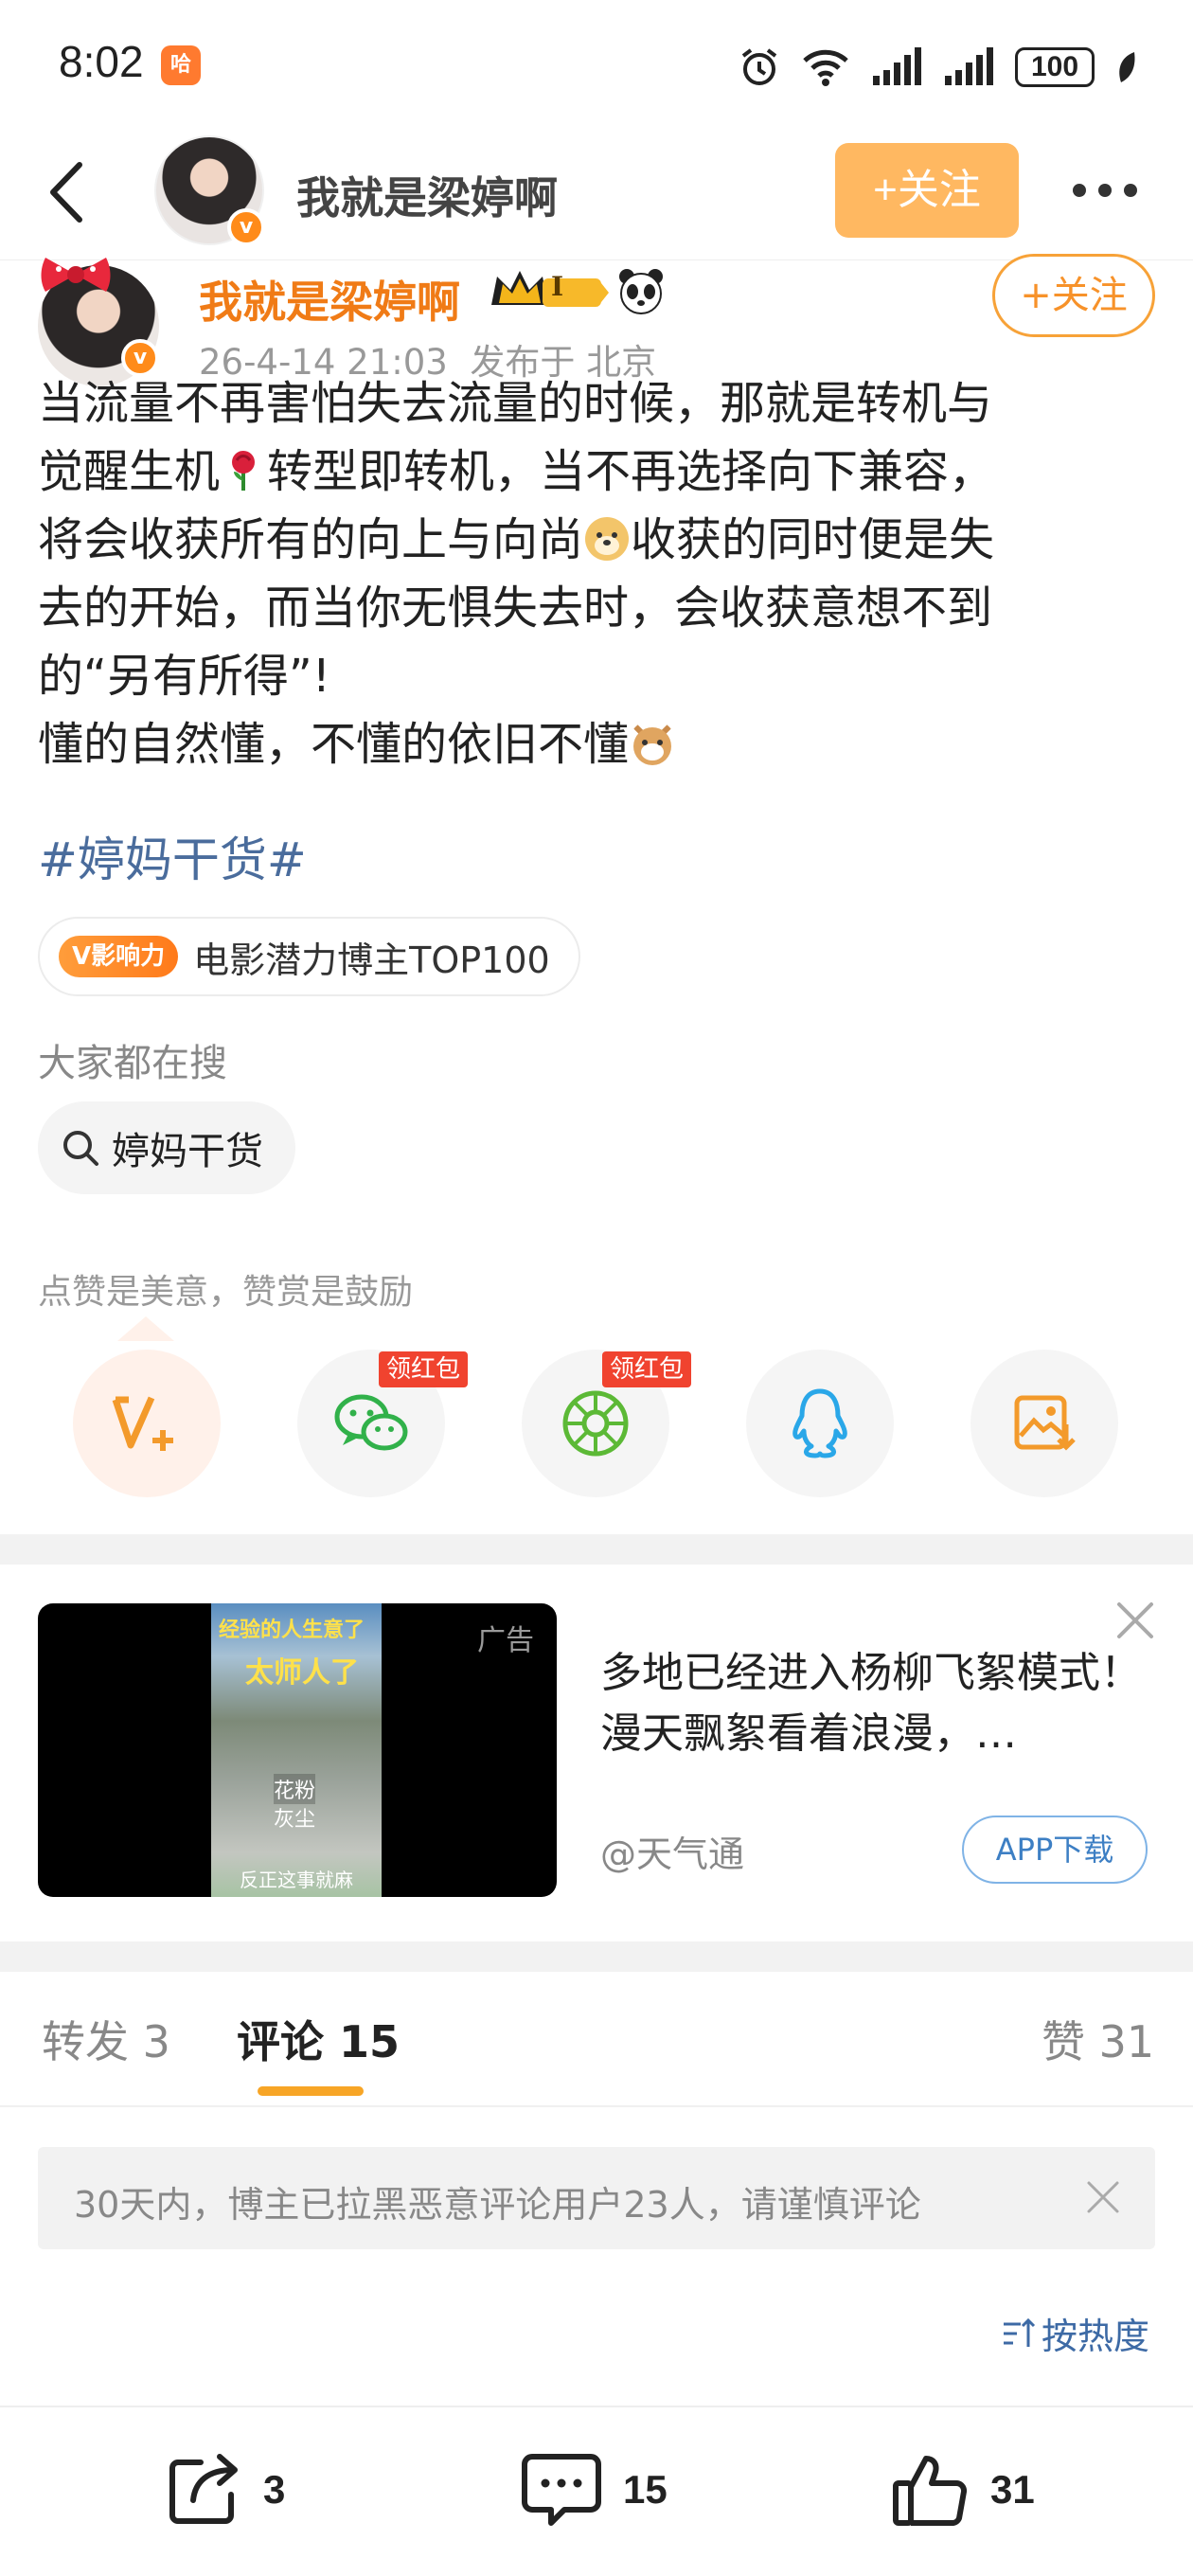 The image size is (1193, 2576). What do you see at coordinates (652, 744) in the screenshot?
I see `cat-emoji-icon` at bounding box center [652, 744].